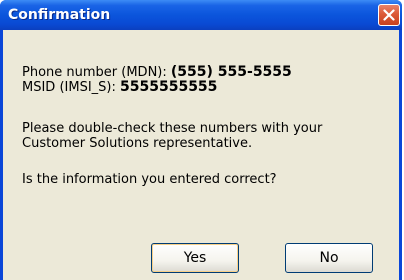  What do you see at coordinates (329, 258) in the screenshot?
I see `no-button: No` at bounding box center [329, 258].